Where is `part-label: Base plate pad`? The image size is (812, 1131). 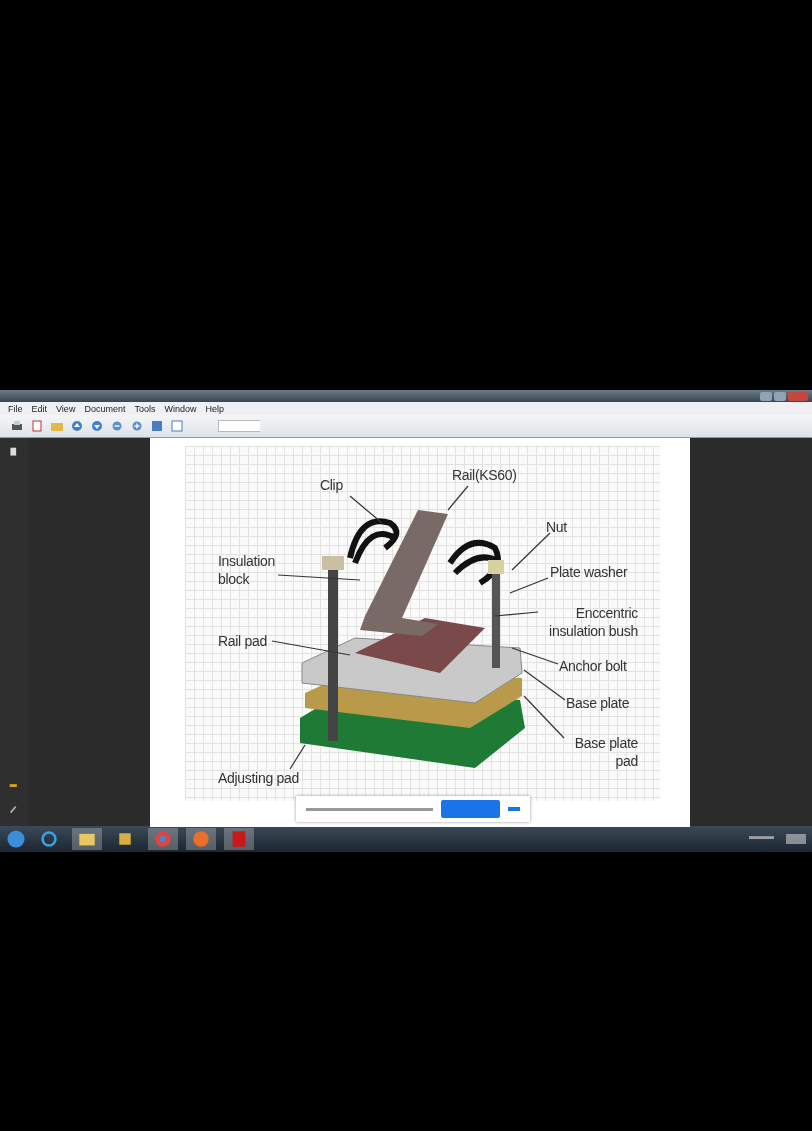 part-label: Base plate pad is located at coordinates (605, 752).